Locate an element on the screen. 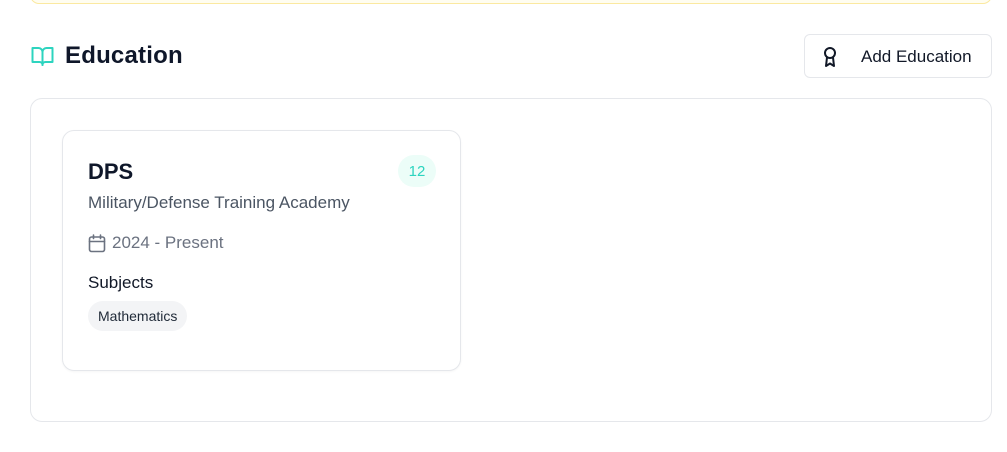  institution-type: Military/Defense Training Academy is located at coordinates (219, 202).